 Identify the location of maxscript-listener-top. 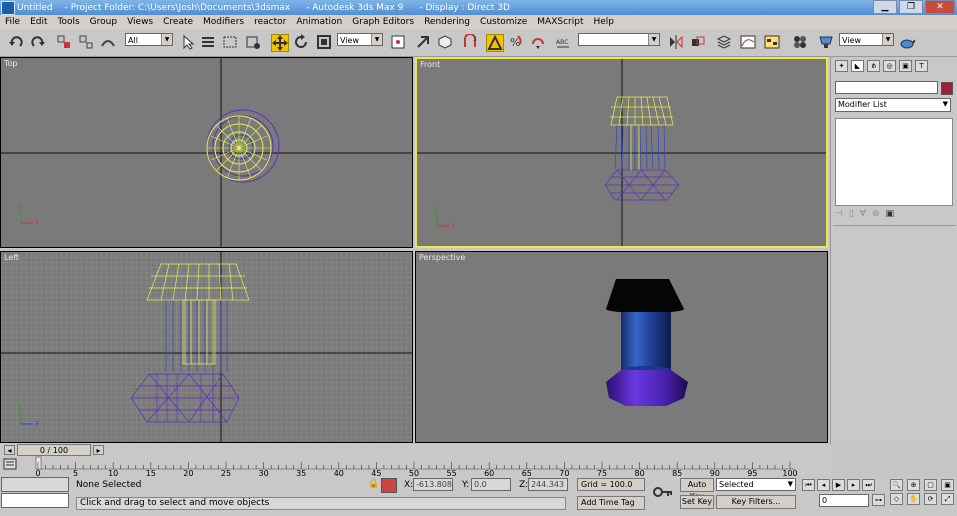
(35, 484).